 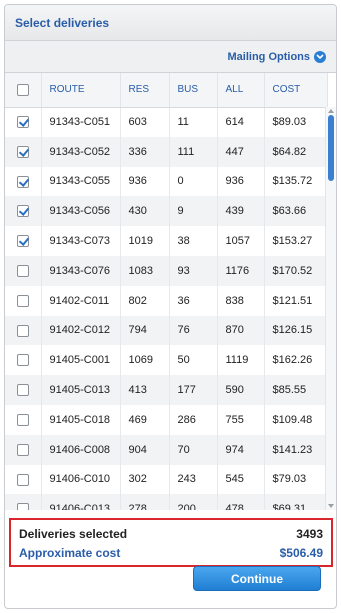 I want to click on cell-cost: $89.03, so click(x=296, y=122).